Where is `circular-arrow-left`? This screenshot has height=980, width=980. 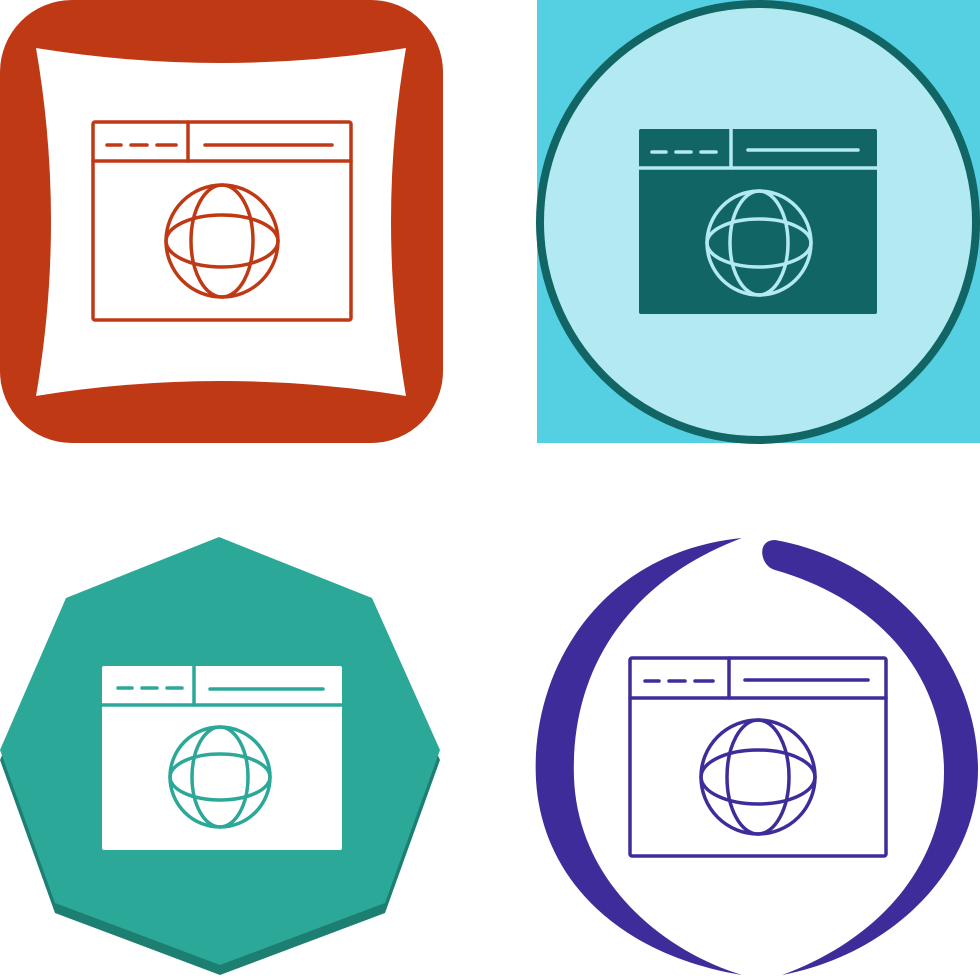
circular-arrow-left is located at coordinates (638, 756).